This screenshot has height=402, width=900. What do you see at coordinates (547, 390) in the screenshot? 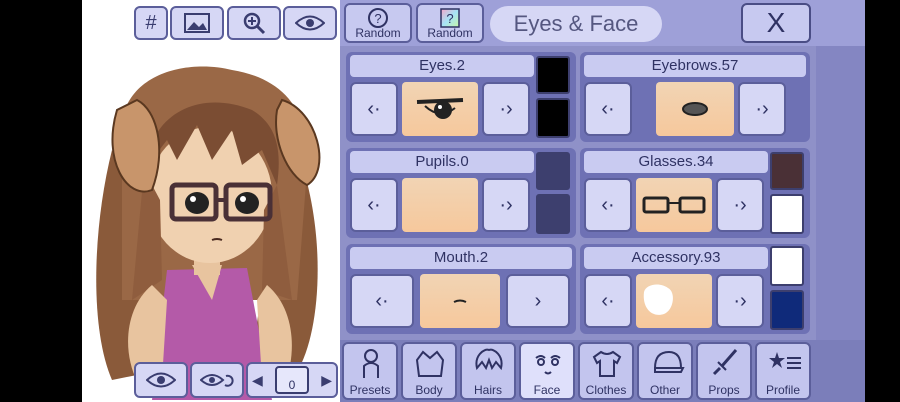
I see `tab-face-label: Face` at bounding box center [547, 390].